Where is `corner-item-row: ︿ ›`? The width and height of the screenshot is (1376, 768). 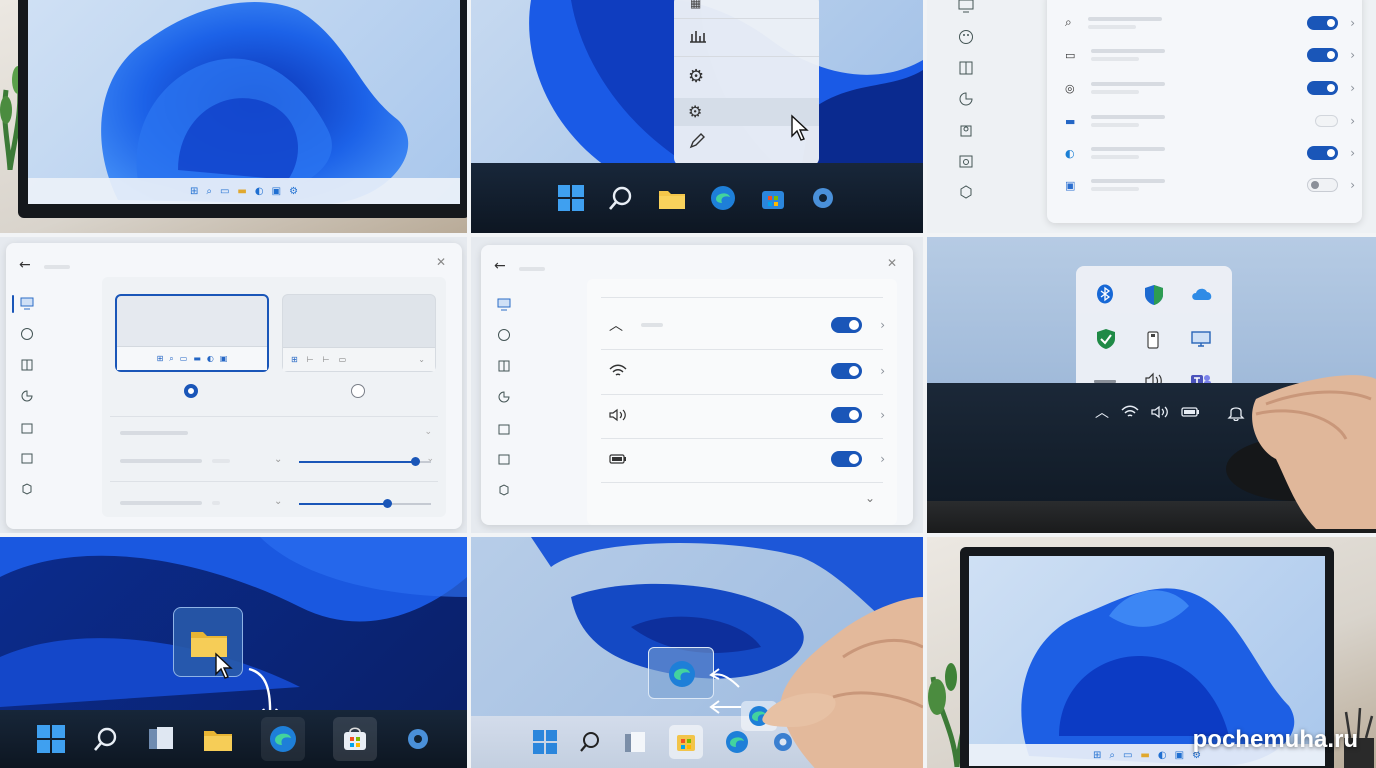 corner-item-row: ︿ › is located at coordinates (747, 325).